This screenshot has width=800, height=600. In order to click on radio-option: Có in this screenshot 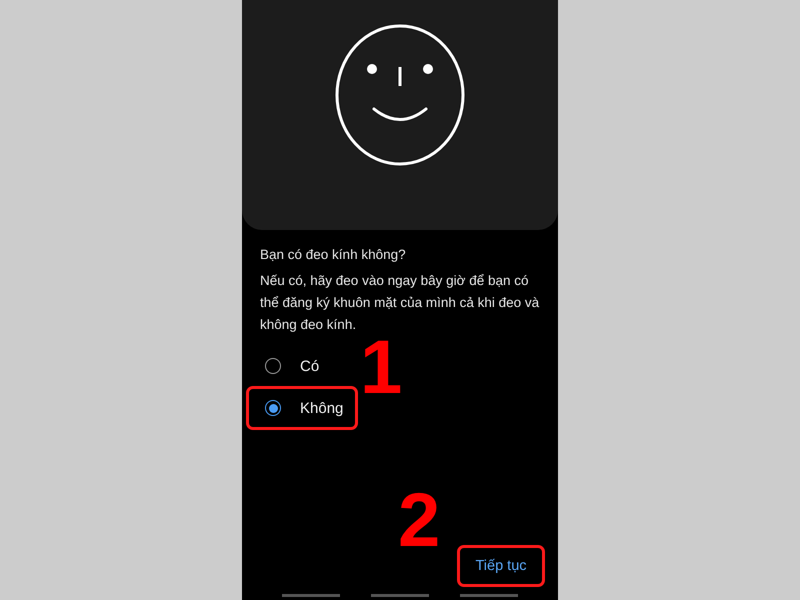, I will do `click(290, 366)`.